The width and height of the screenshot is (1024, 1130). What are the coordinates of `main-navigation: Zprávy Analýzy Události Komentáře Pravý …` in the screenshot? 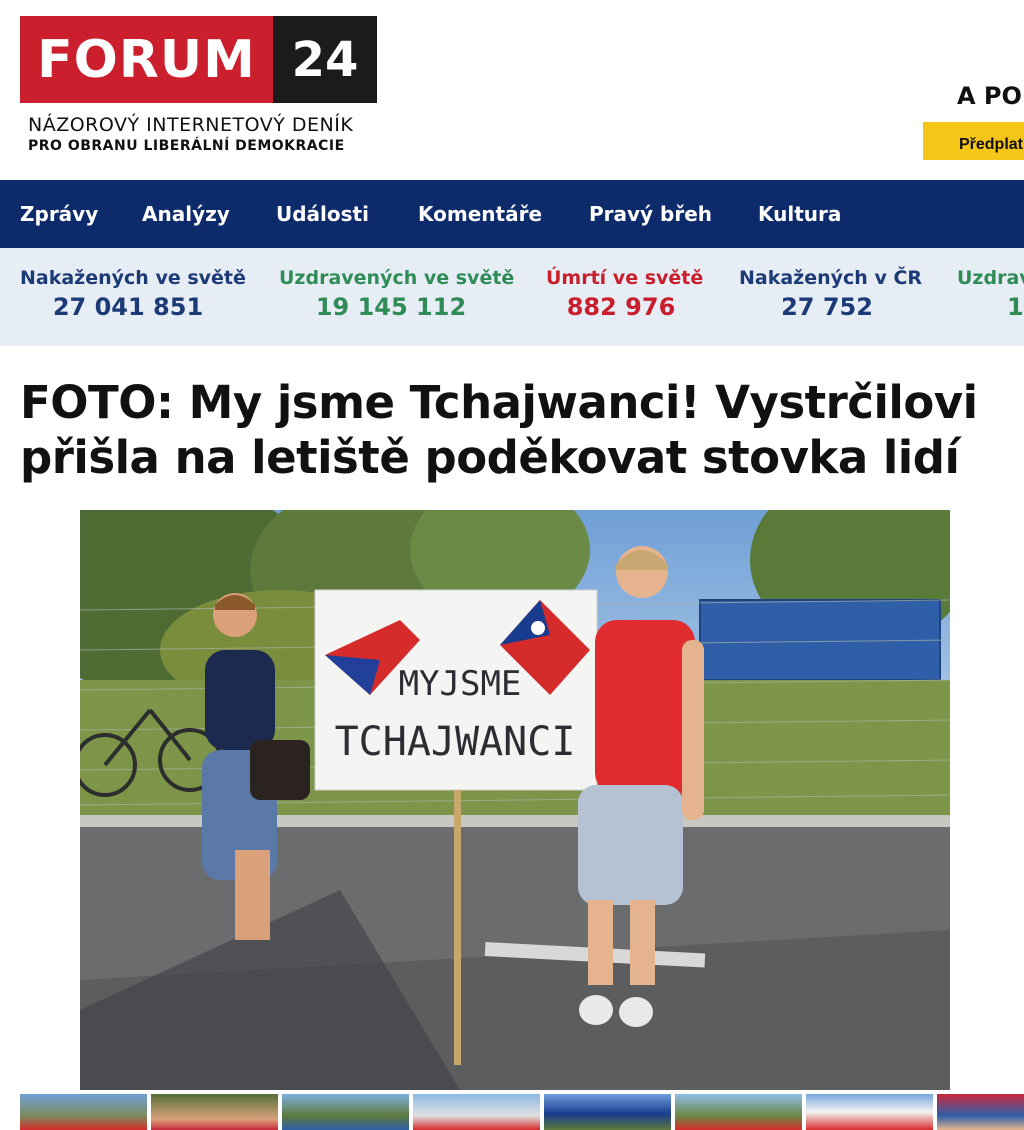 It's located at (512, 214).